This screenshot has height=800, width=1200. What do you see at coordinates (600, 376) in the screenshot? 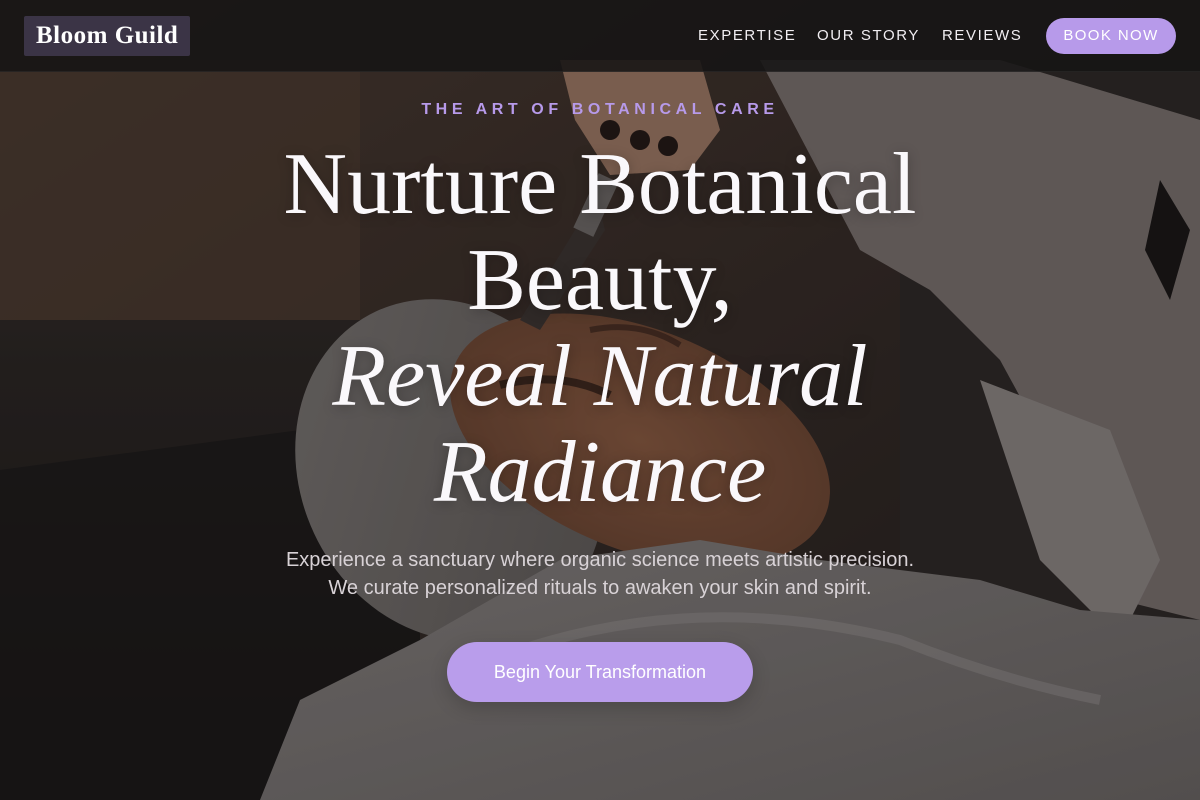
I see `headline-line-3: Reveal Natural` at bounding box center [600, 376].